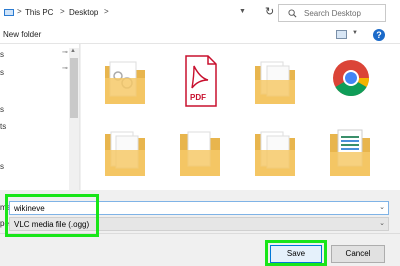 Image resolution: width=400 pixels, height=266 pixels. I want to click on pdf-file-icon: PDF, so click(201, 82).